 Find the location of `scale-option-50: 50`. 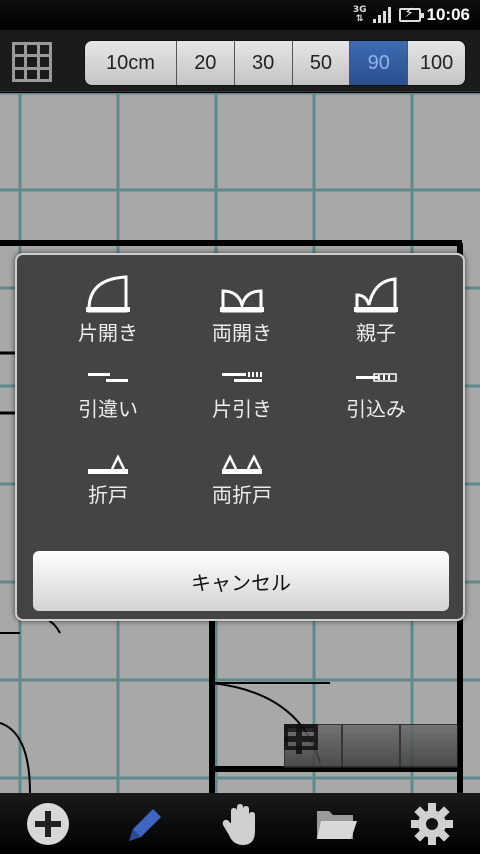

scale-option-50: 50 is located at coordinates (321, 63).